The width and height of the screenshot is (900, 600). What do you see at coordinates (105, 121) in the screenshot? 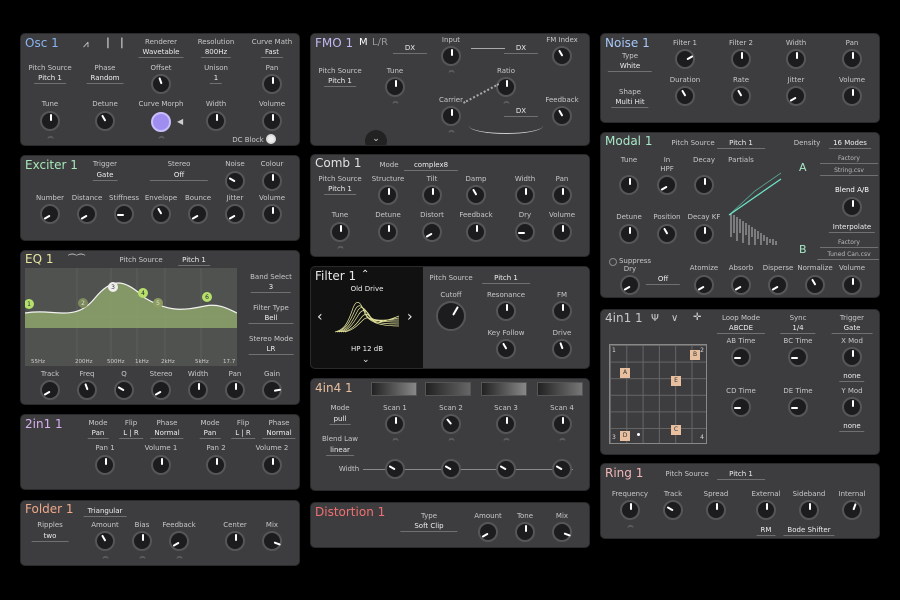
I see `detune-knob` at bounding box center [105, 121].